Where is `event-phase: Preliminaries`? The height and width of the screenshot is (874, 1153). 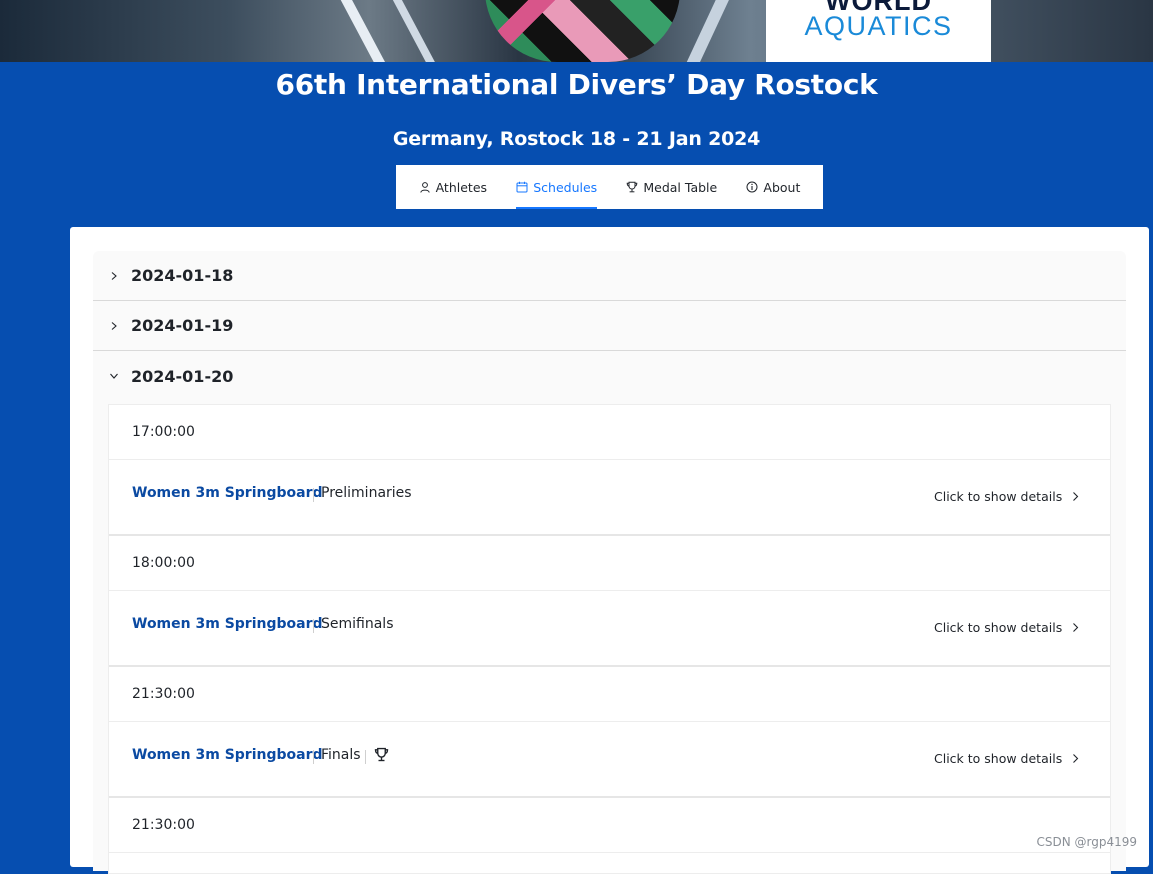 event-phase: Preliminaries is located at coordinates (366, 493).